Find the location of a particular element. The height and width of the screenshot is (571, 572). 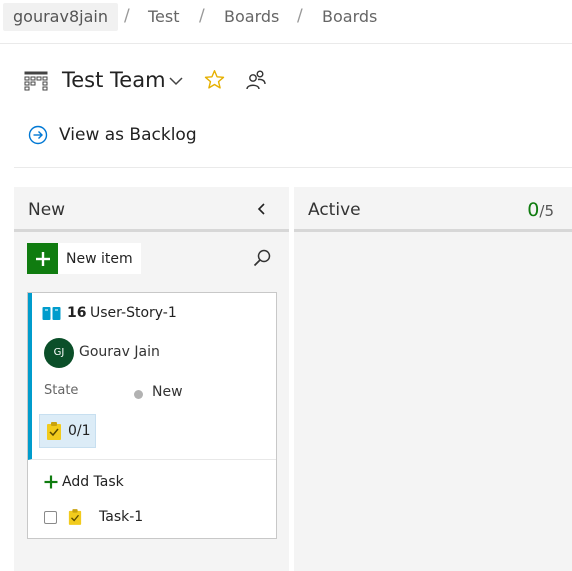

assignee-name: Gourav Jain is located at coordinates (119, 352).